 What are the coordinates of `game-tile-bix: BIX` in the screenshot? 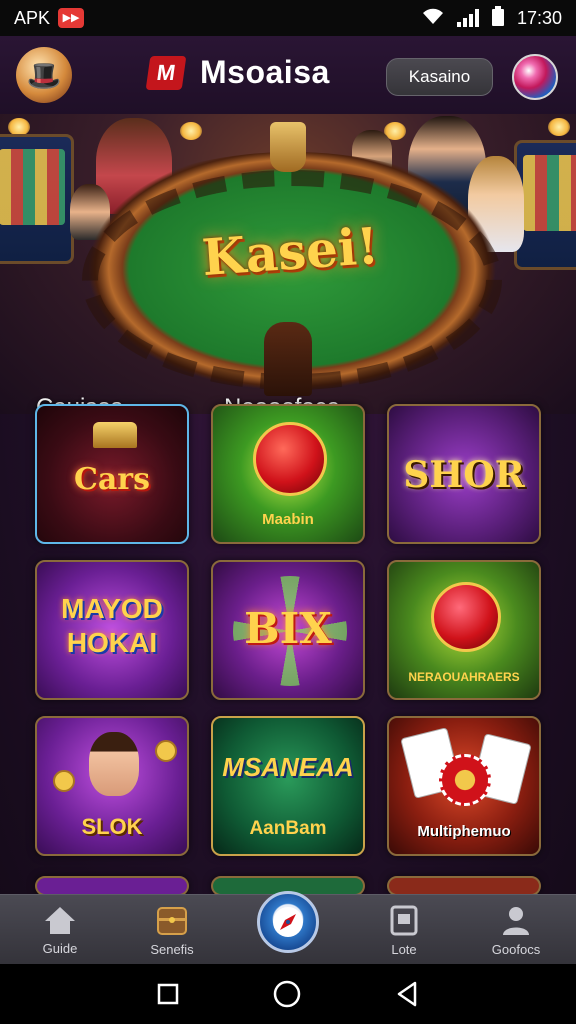 It's located at (288, 630).